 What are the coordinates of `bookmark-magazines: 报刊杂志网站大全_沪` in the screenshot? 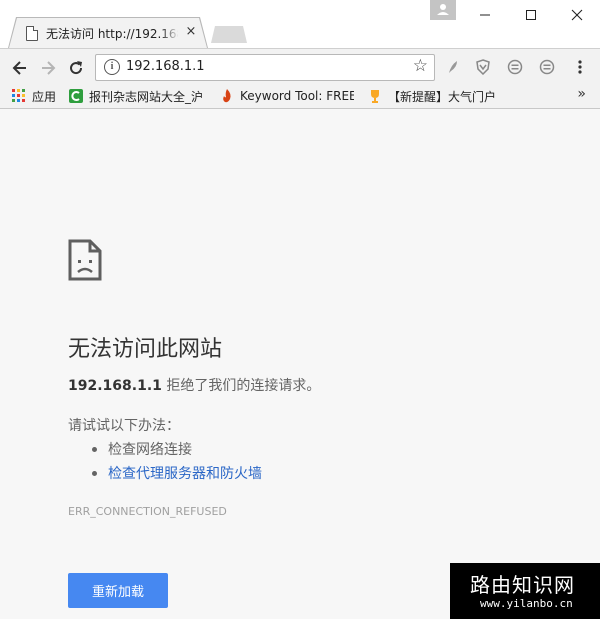 It's located at (137, 96).